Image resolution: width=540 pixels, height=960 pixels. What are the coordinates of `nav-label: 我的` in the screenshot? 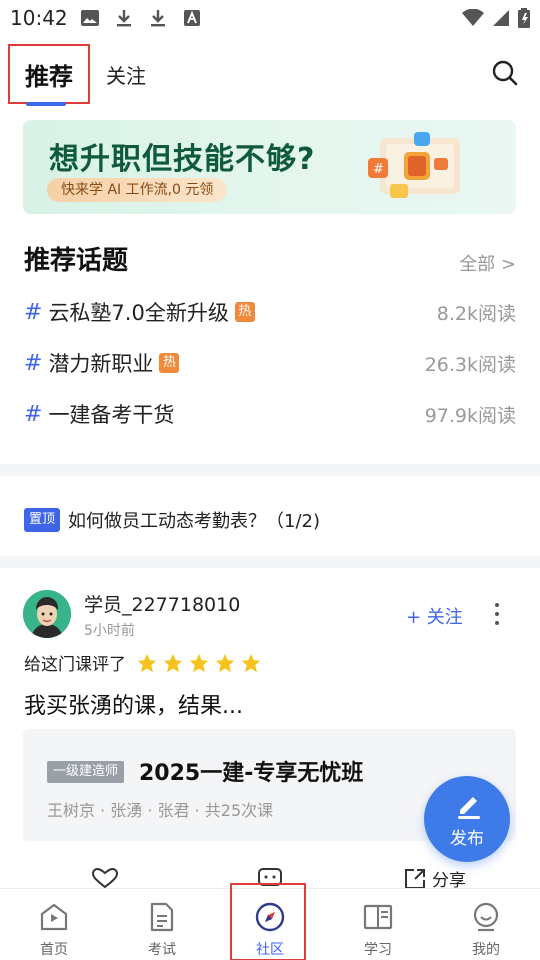 It's located at (486, 950).